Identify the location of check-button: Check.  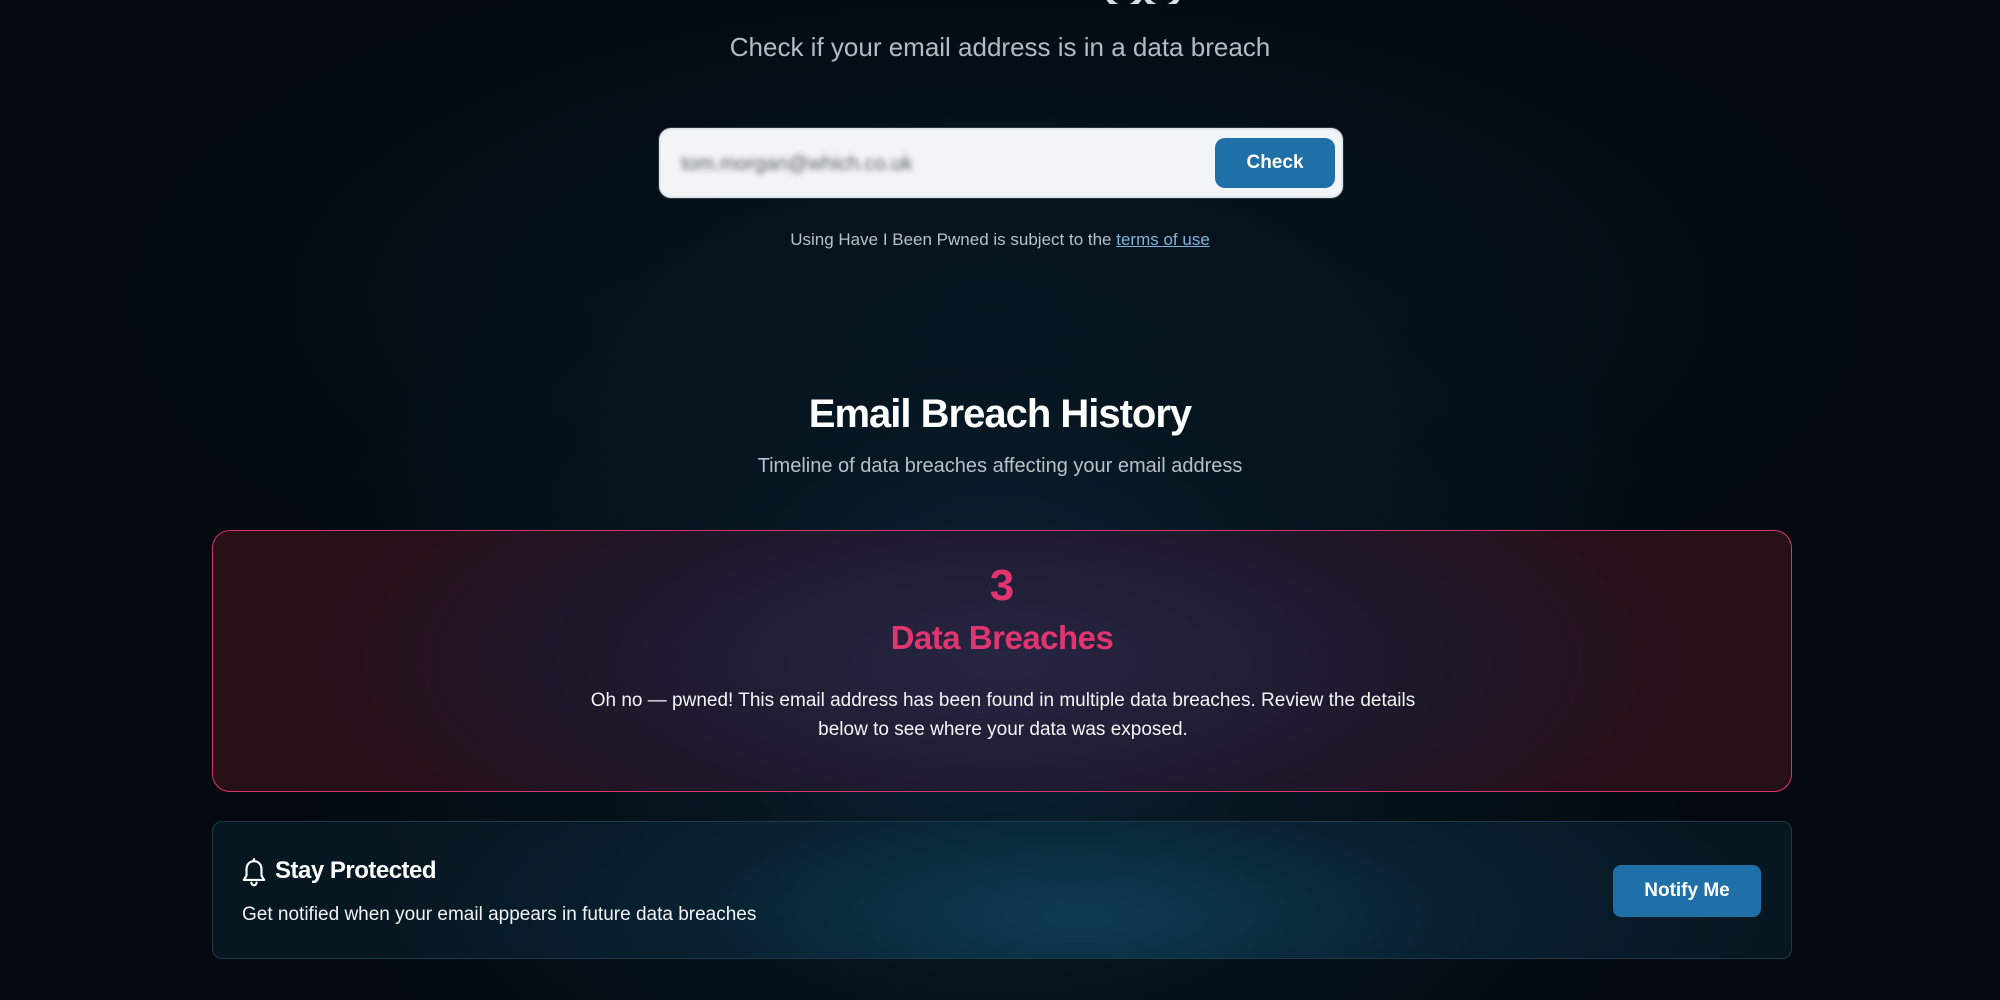
(1275, 163).